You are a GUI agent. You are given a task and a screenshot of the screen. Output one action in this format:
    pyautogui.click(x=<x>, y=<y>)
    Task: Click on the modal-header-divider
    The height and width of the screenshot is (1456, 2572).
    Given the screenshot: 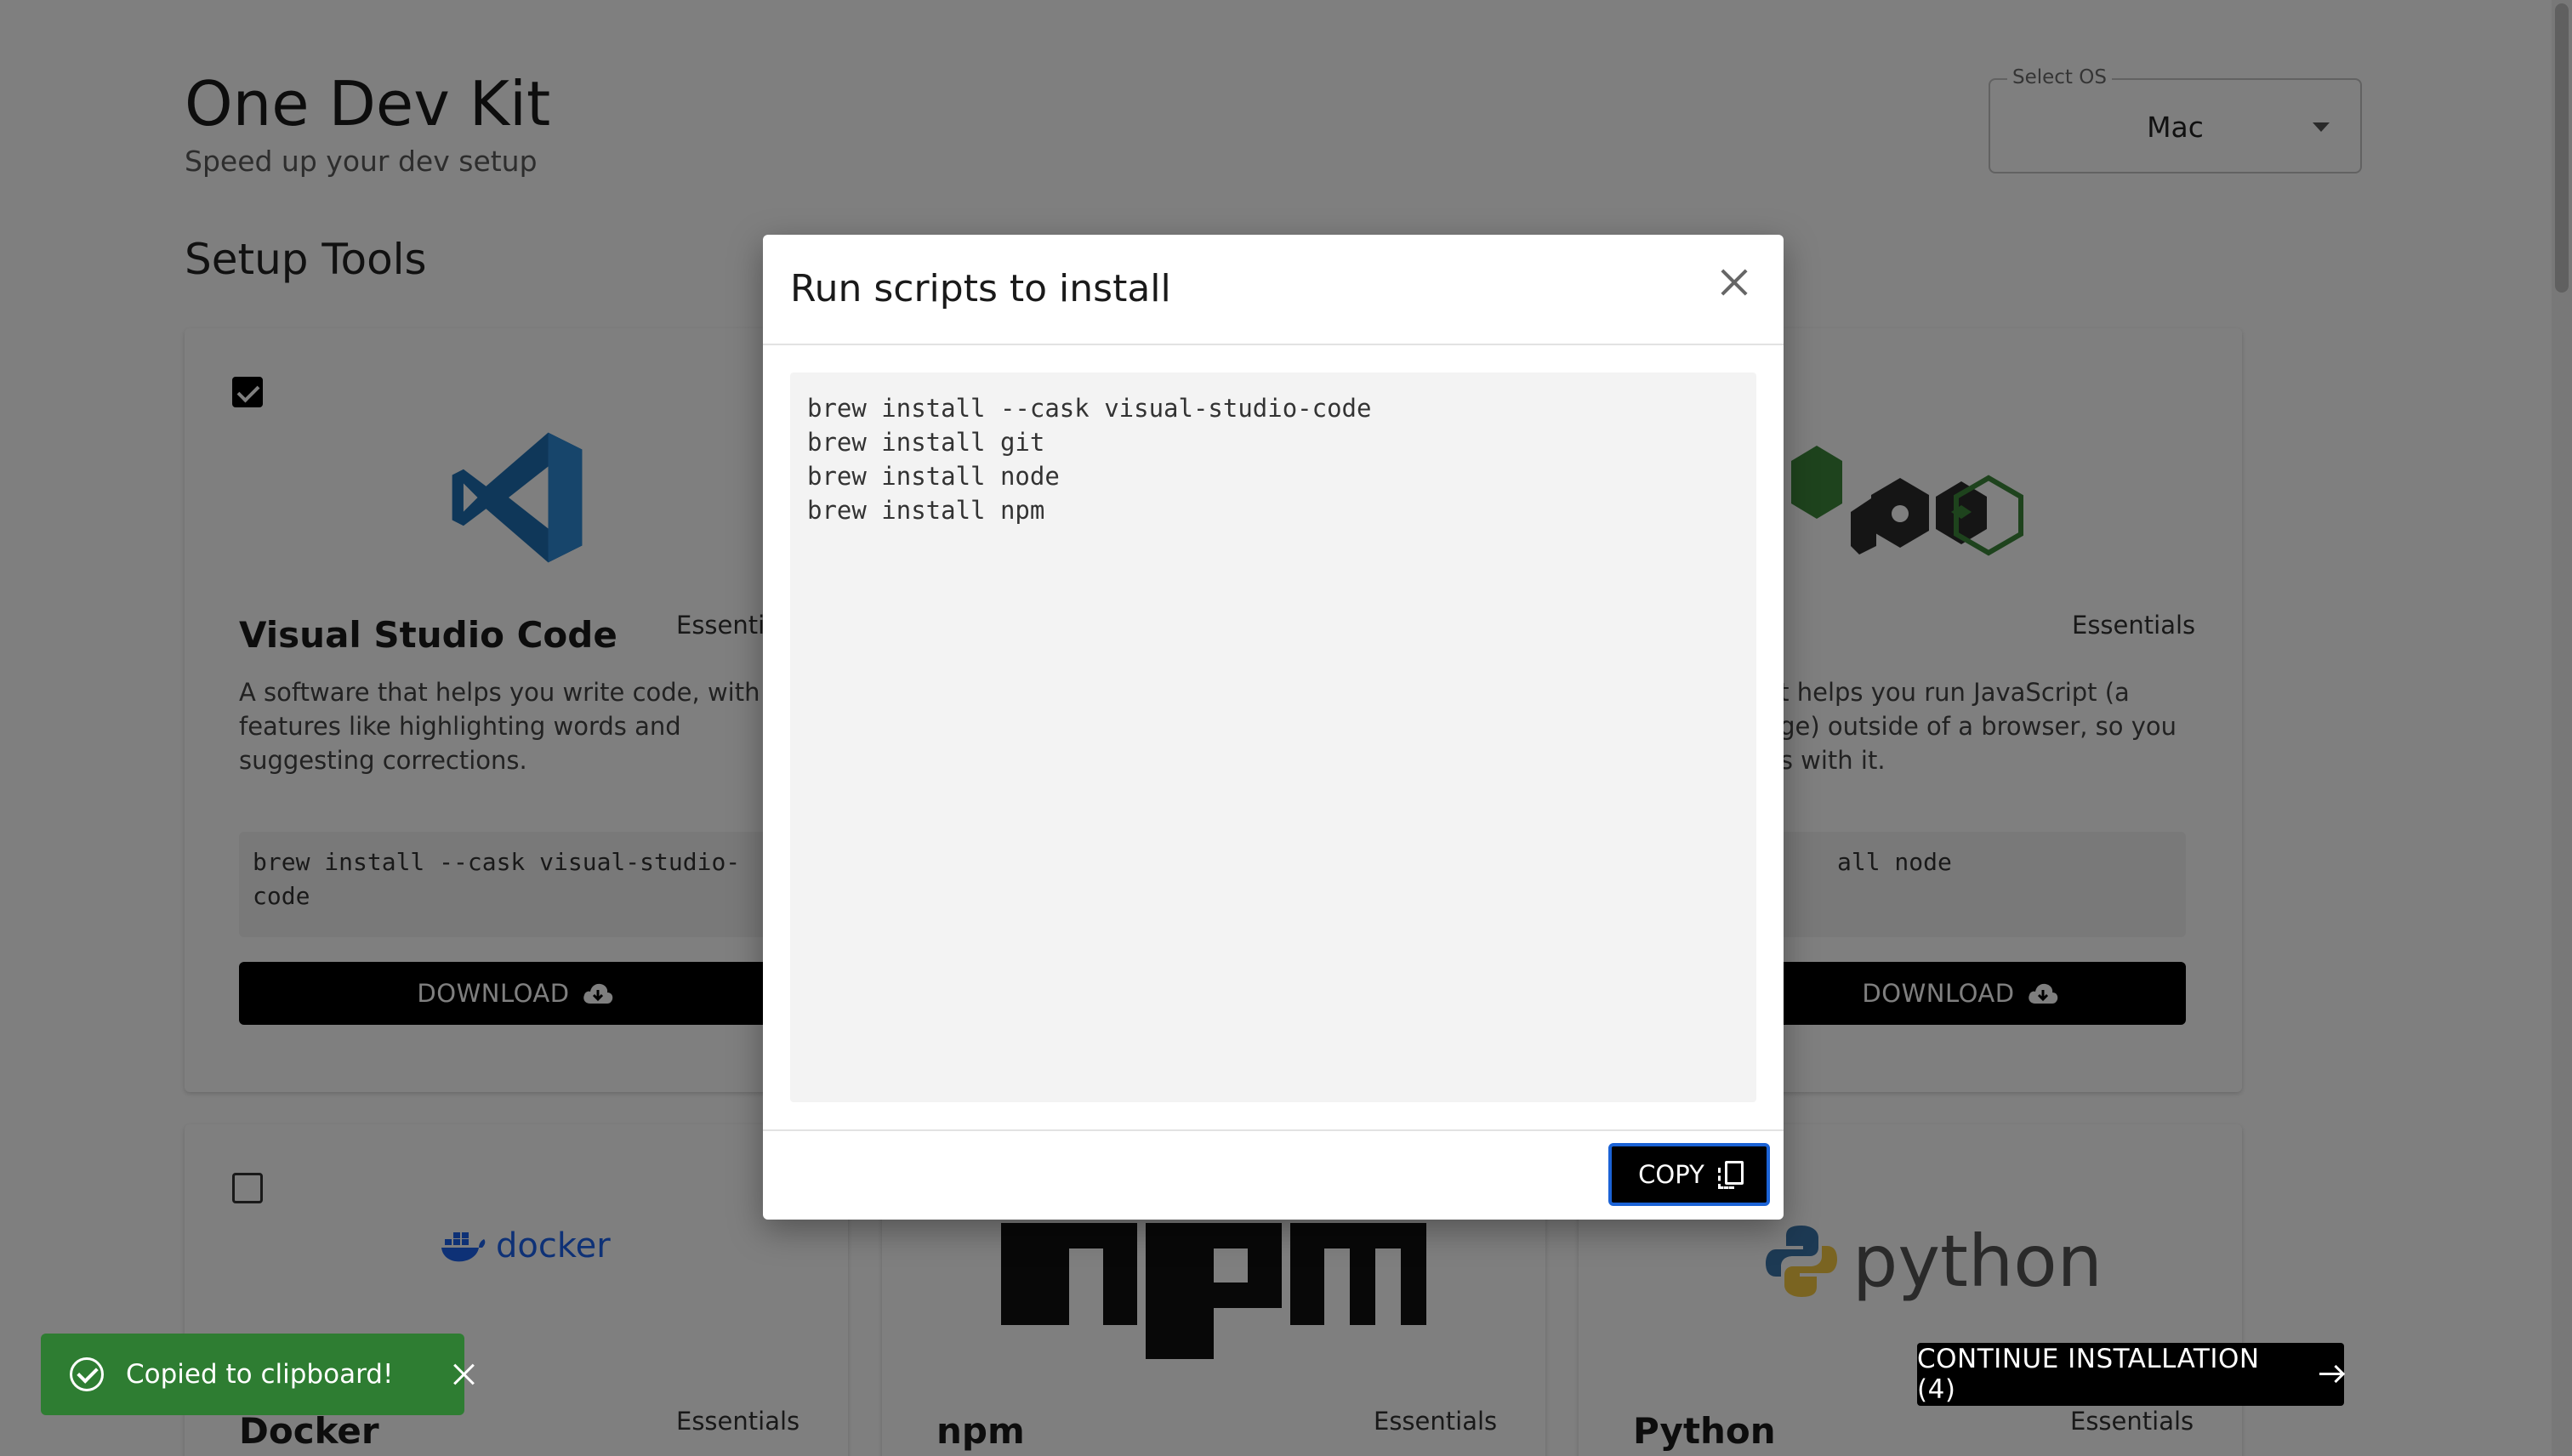 What is the action you would take?
    pyautogui.click(x=1273, y=344)
    